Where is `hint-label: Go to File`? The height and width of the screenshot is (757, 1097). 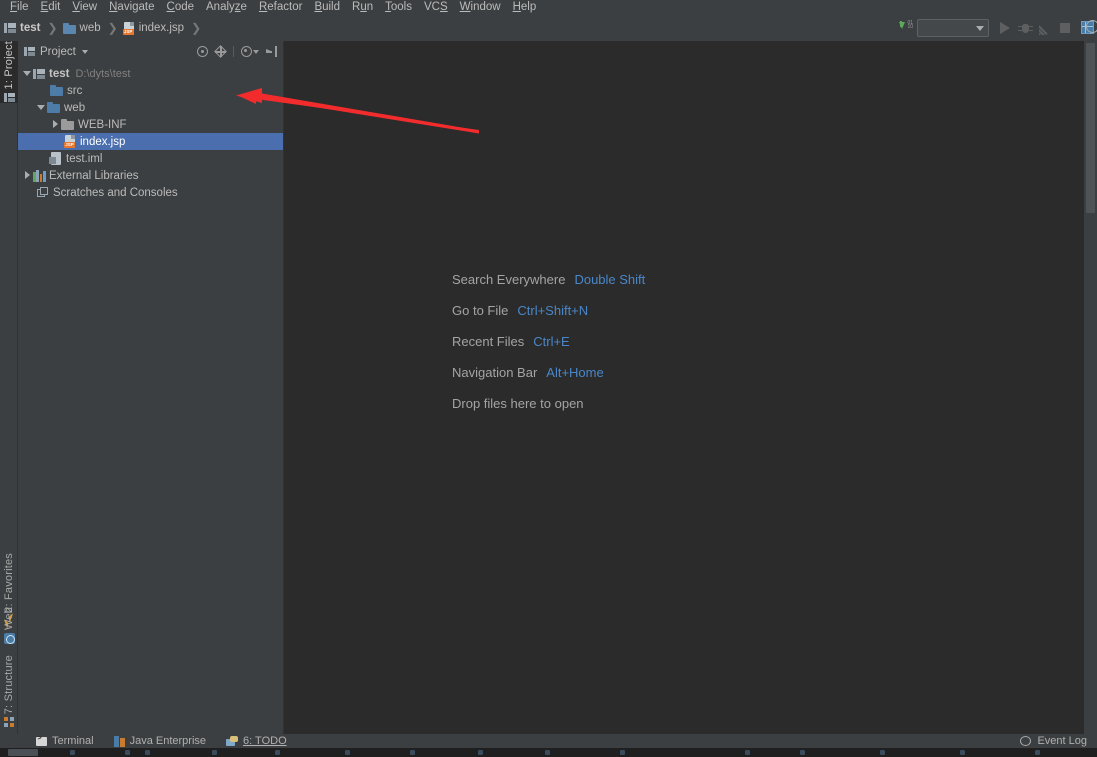 hint-label: Go to File is located at coordinates (480, 310).